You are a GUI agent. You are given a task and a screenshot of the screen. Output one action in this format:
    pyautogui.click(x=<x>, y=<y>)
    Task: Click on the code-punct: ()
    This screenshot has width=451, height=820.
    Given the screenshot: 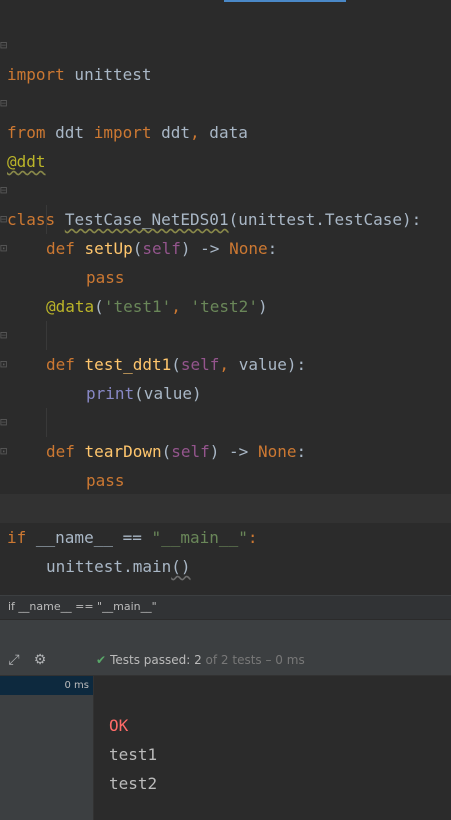 What is the action you would take?
    pyautogui.click(x=181, y=566)
    